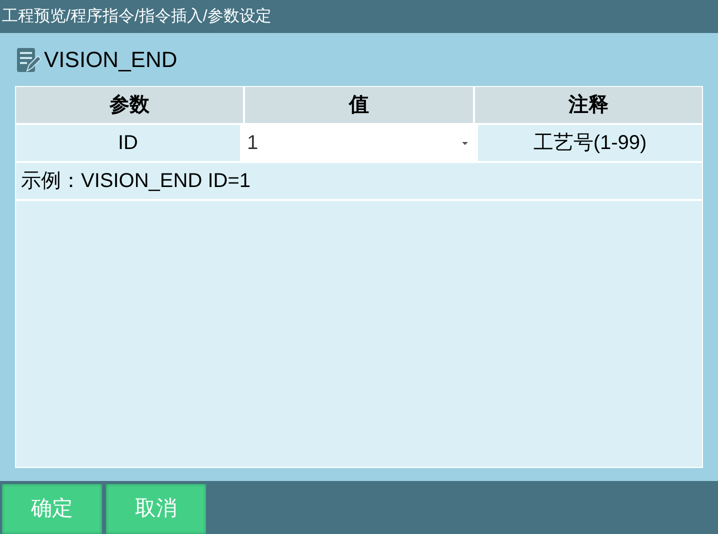 The width and height of the screenshot is (718, 534). What do you see at coordinates (136, 181) in the screenshot?
I see `example-text: 示例：VISION_END ID=1` at bounding box center [136, 181].